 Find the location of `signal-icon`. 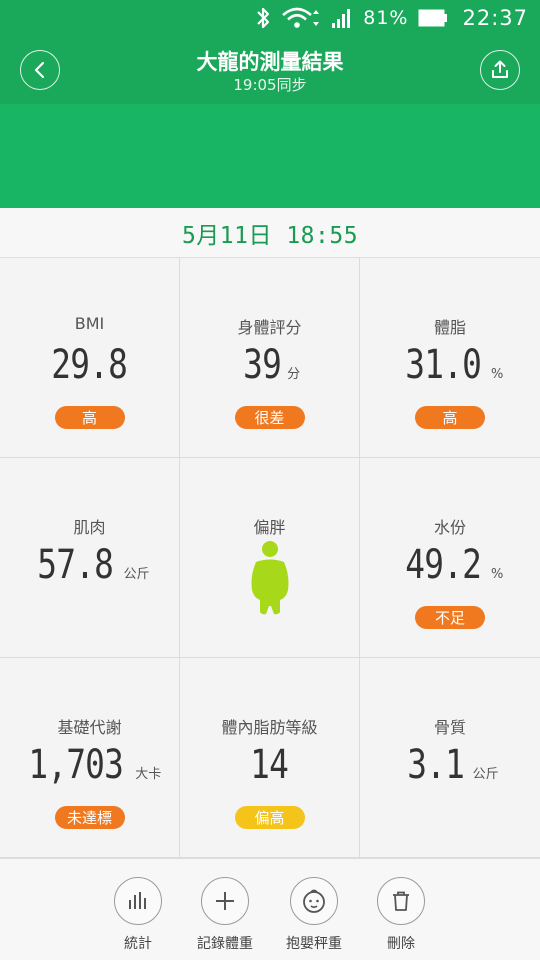

signal-icon is located at coordinates (341, 18).